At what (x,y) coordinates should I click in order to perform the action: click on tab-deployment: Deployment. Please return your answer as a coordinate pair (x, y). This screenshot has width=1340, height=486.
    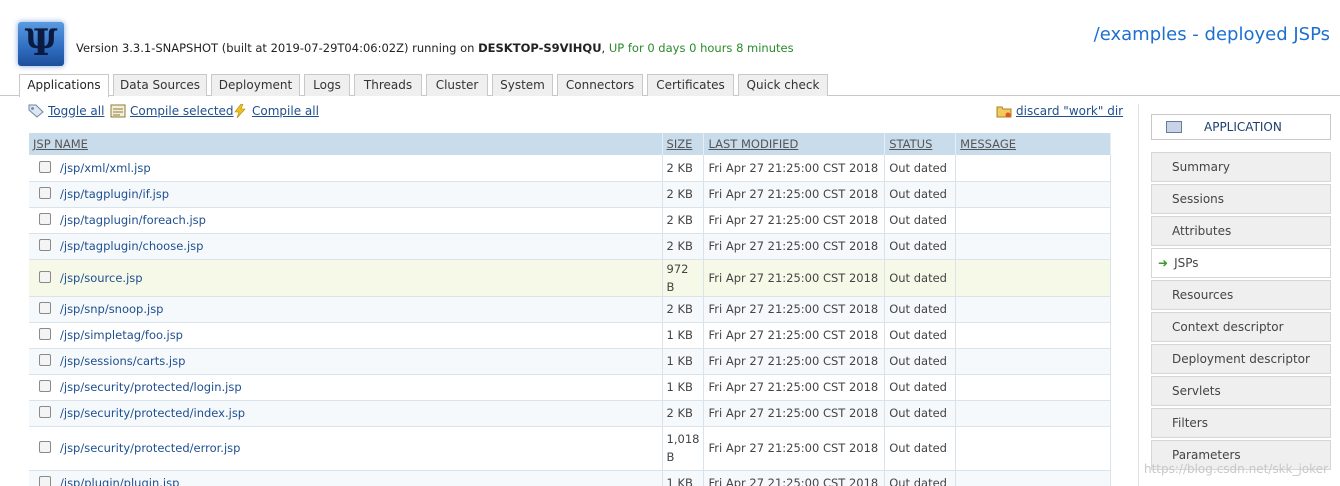
    Looking at the image, I should click on (255, 85).